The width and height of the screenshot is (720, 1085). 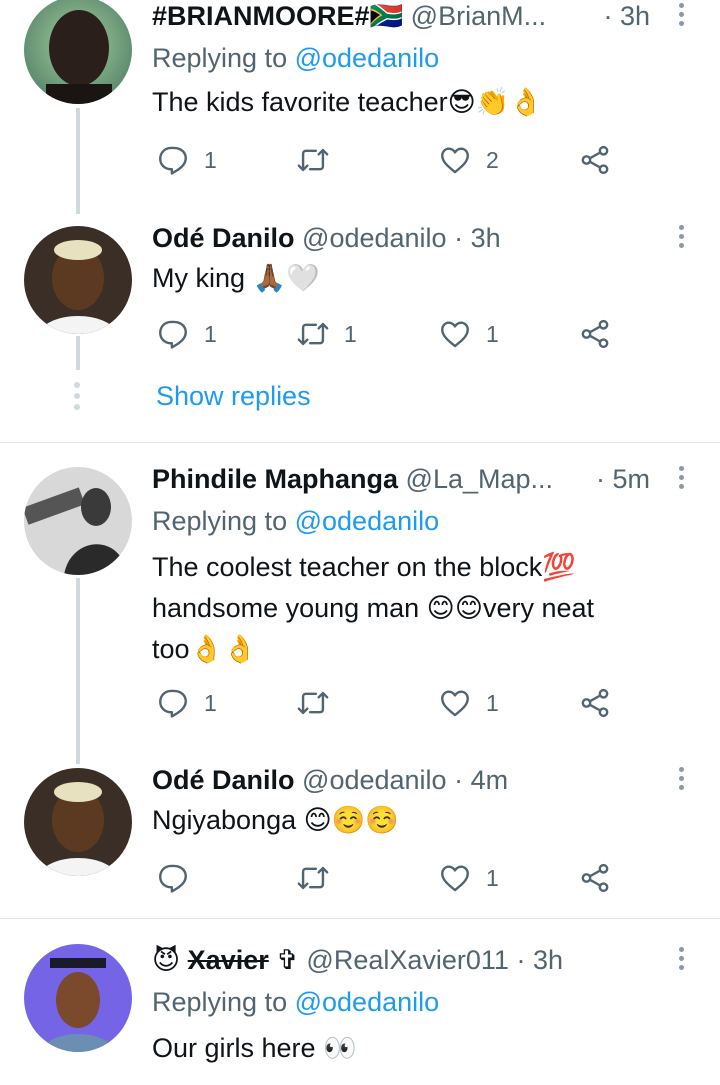 What do you see at coordinates (373, 608) in the screenshot?
I see `tweet-text-line: handsome young man 😊😊very neat` at bounding box center [373, 608].